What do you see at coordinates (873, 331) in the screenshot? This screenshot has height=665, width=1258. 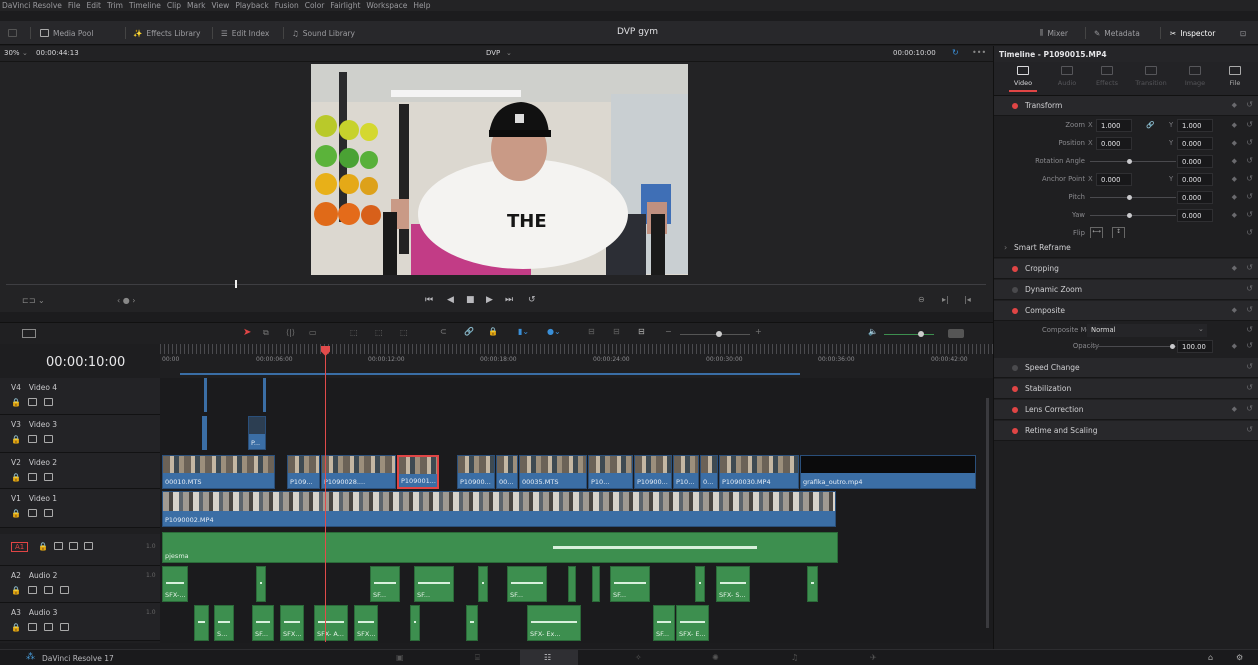 I see `speaker-icon: 🔈` at bounding box center [873, 331].